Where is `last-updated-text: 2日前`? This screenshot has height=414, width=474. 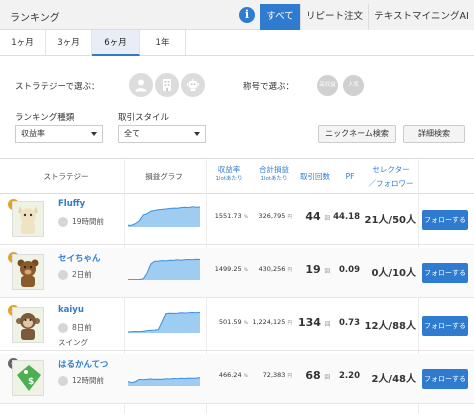 last-updated-text: 2日前 is located at coordinates (82, 274).